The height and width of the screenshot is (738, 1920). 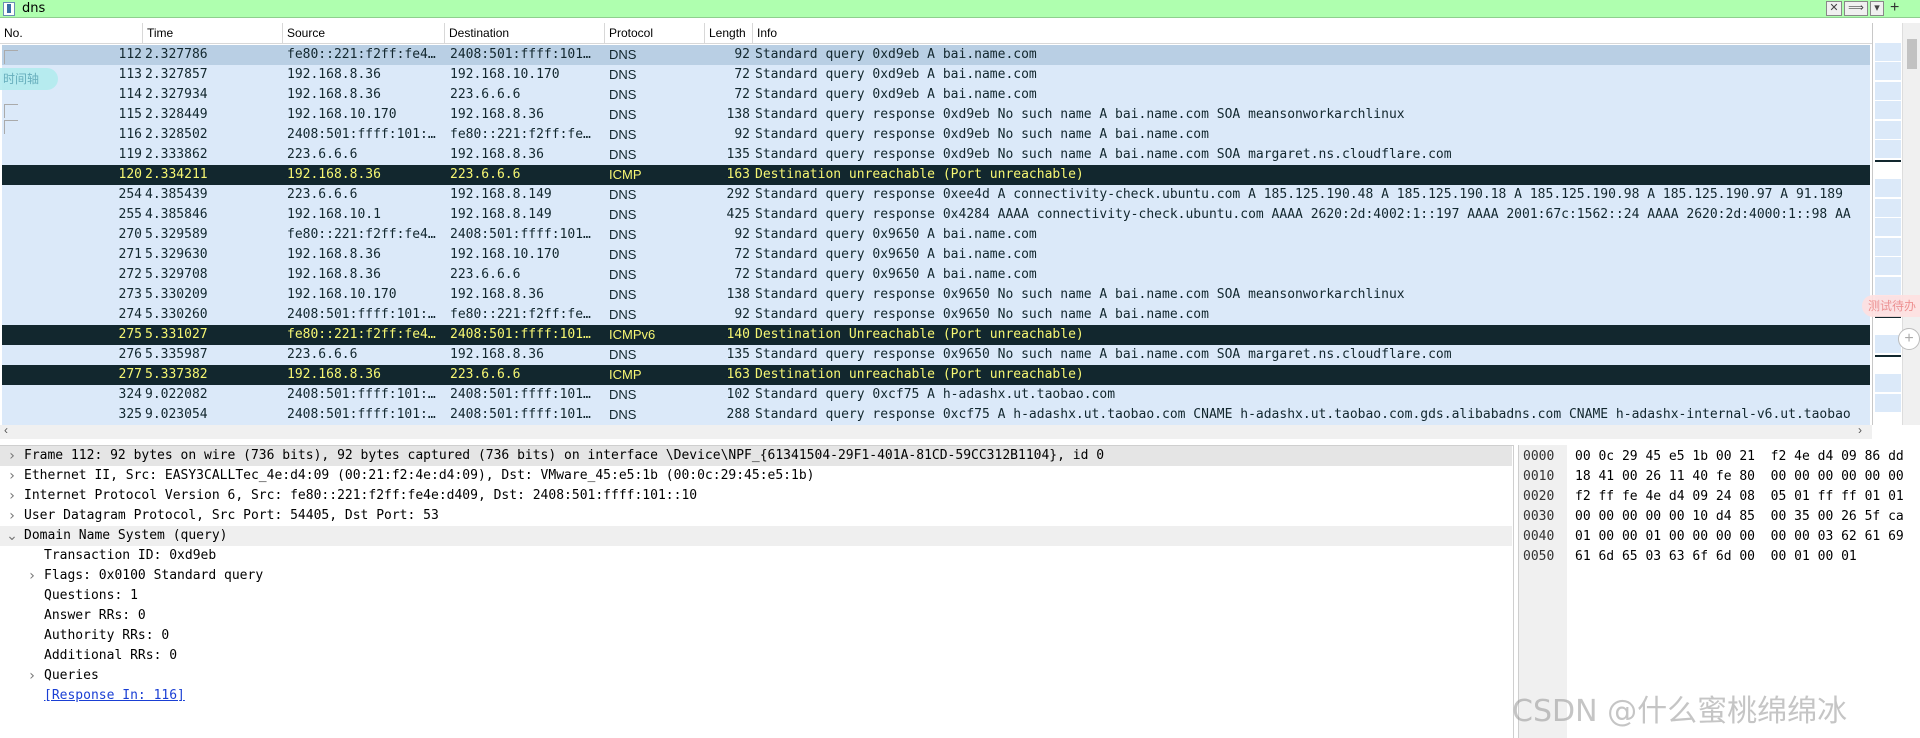 What do you see at coordinates (130, 194) in the screenshot?
I see `packet-number: 254` at bounding box center [130, 194].